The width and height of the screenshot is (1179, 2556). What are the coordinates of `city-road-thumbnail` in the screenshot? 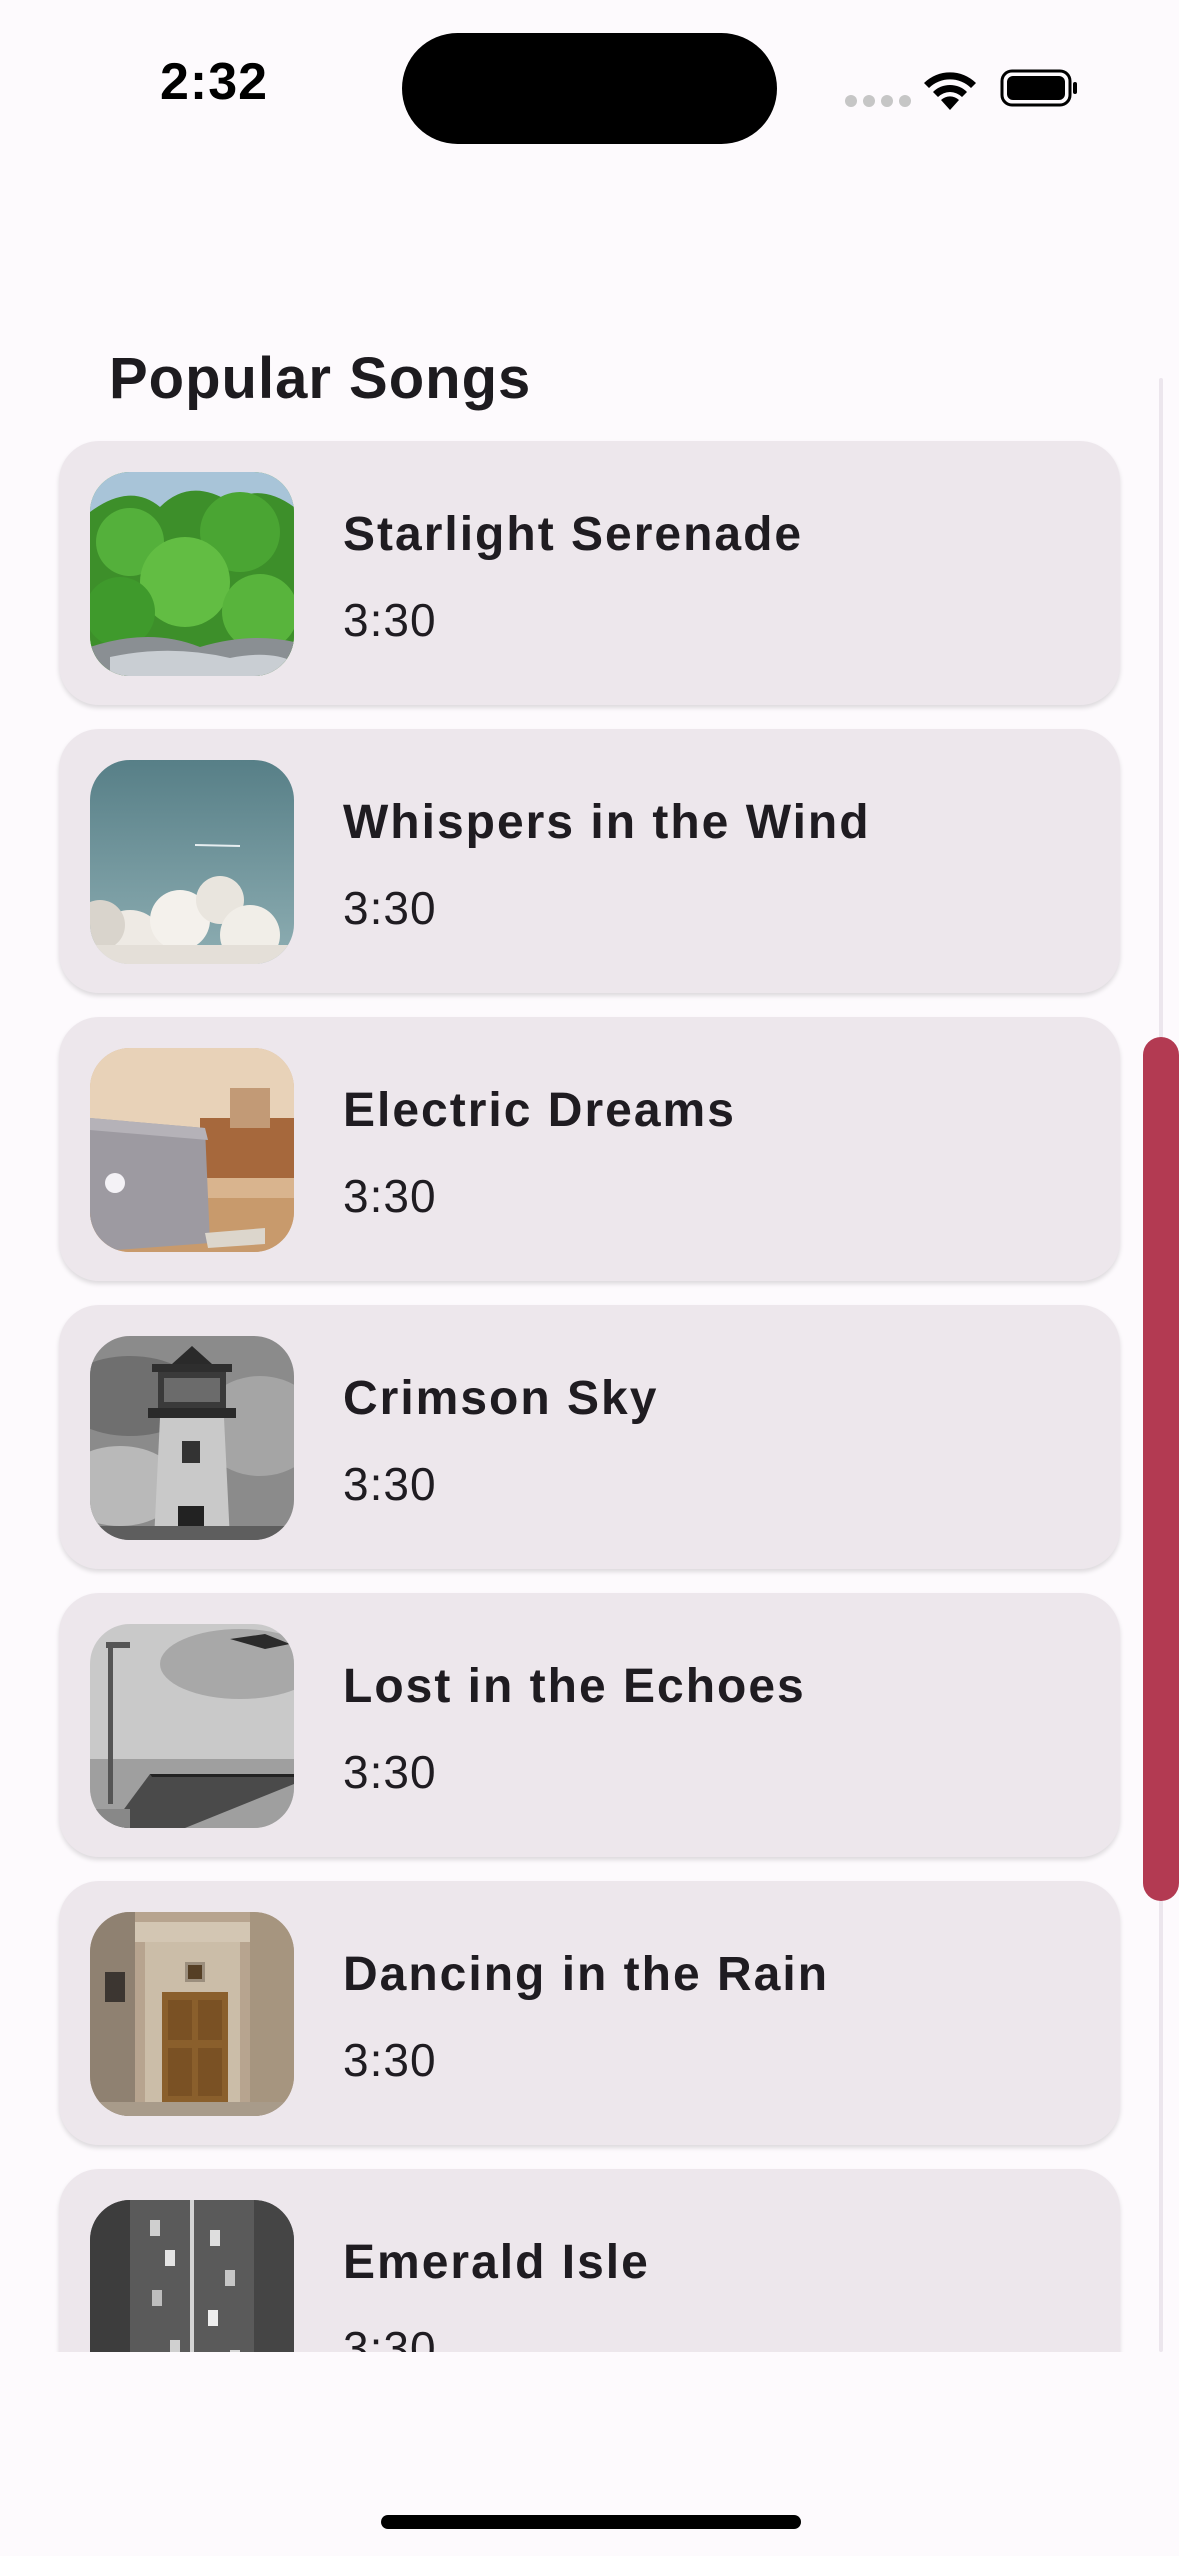 It's located at (192, 2276).